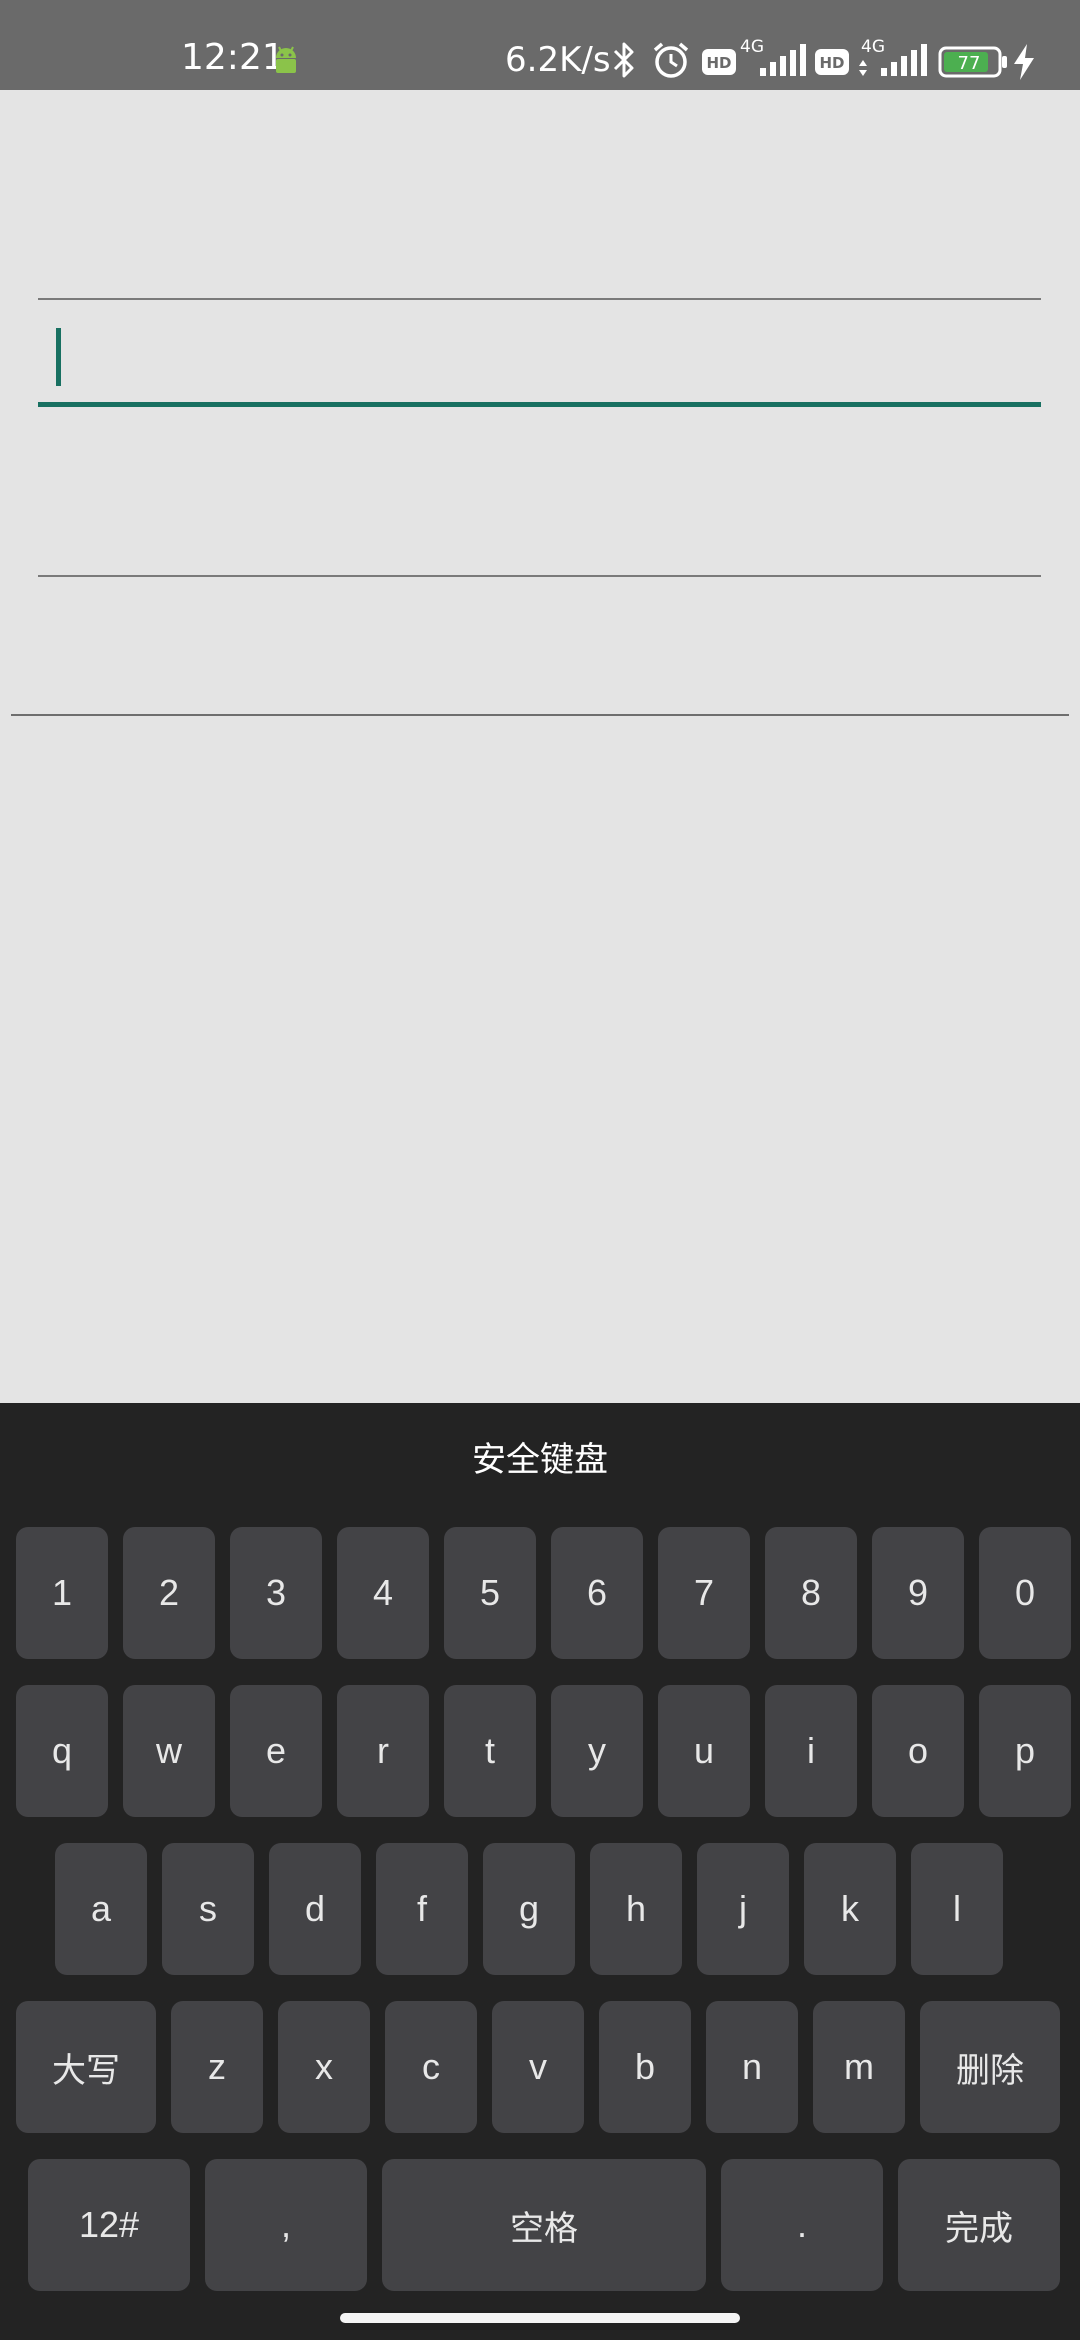  Describe the element at coordinates (383, 1751) in the screenshot. I see `key-r: r` at that location.